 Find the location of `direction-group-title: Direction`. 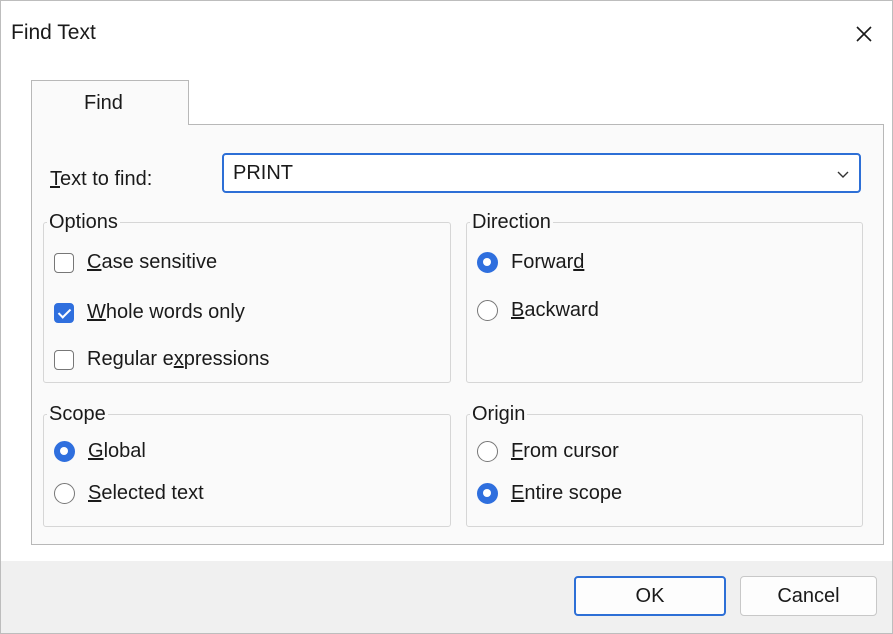

direction-group-title: Direction is located at coordinates (511, 222).